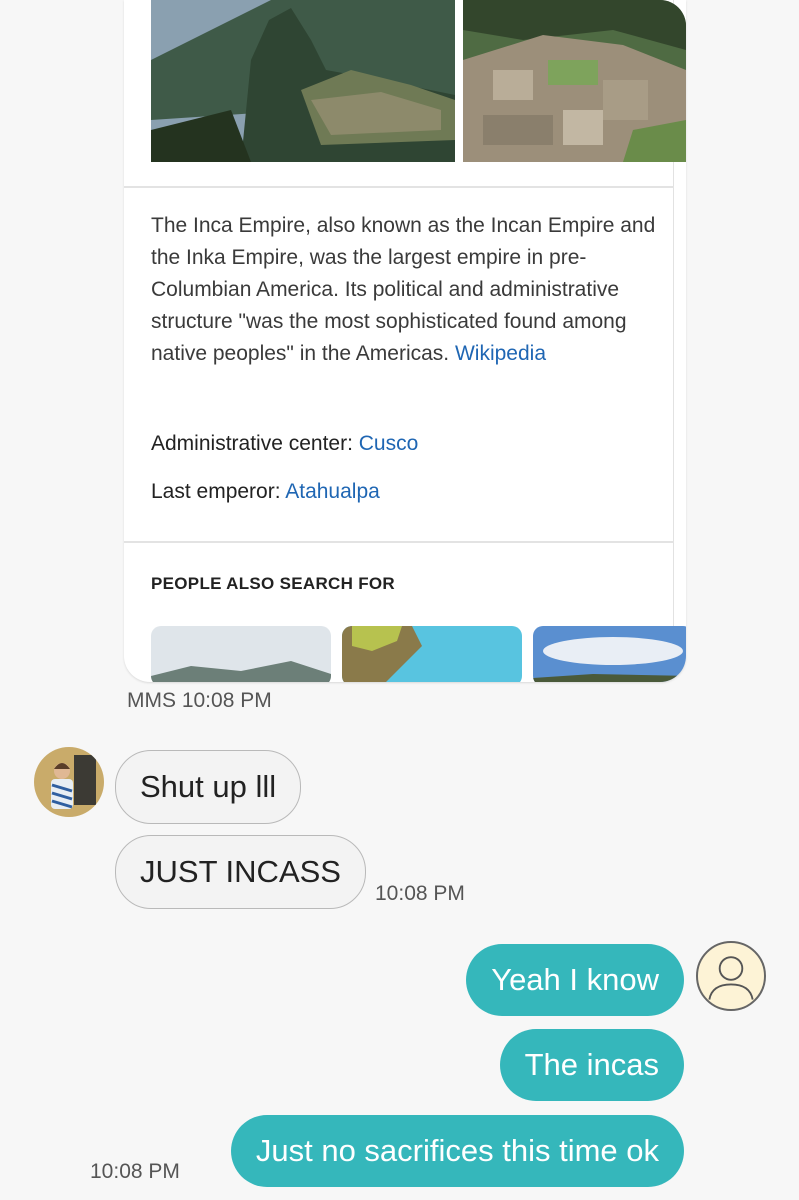 The height and width of the screenshot is (1200, 799). What do you see at coordinates (731, 976) in the screenshot?
I see `user-avatar-icon` at bounding box center [731, 976].